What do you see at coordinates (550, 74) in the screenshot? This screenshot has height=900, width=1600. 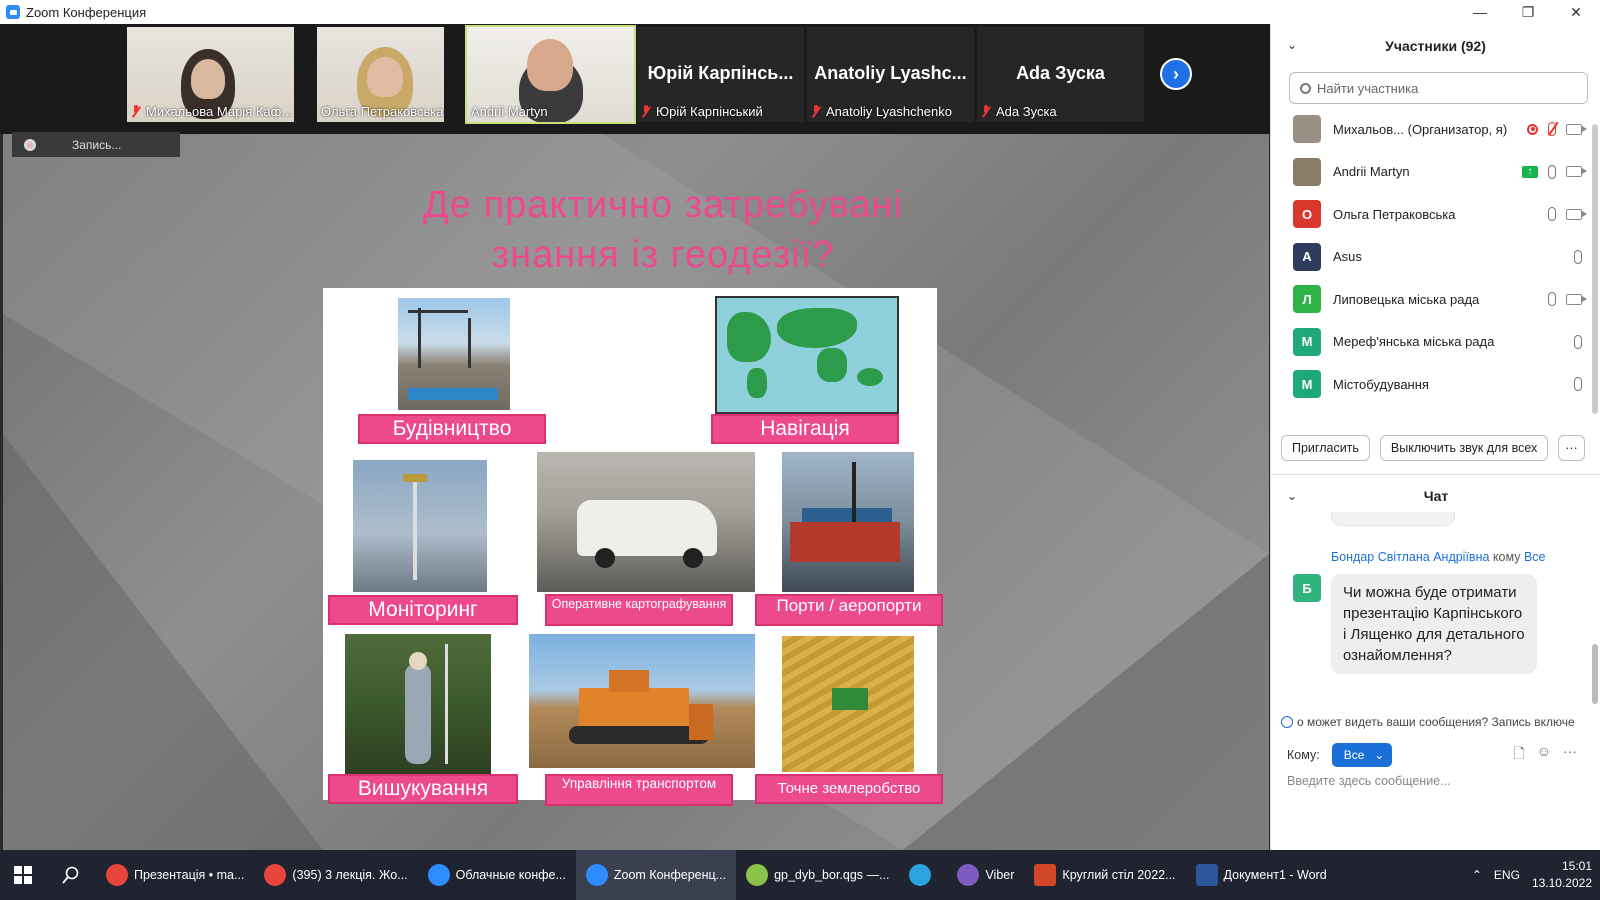 I see `video-tile-3: Andrii Martyn` at bounding box center [550, 74].